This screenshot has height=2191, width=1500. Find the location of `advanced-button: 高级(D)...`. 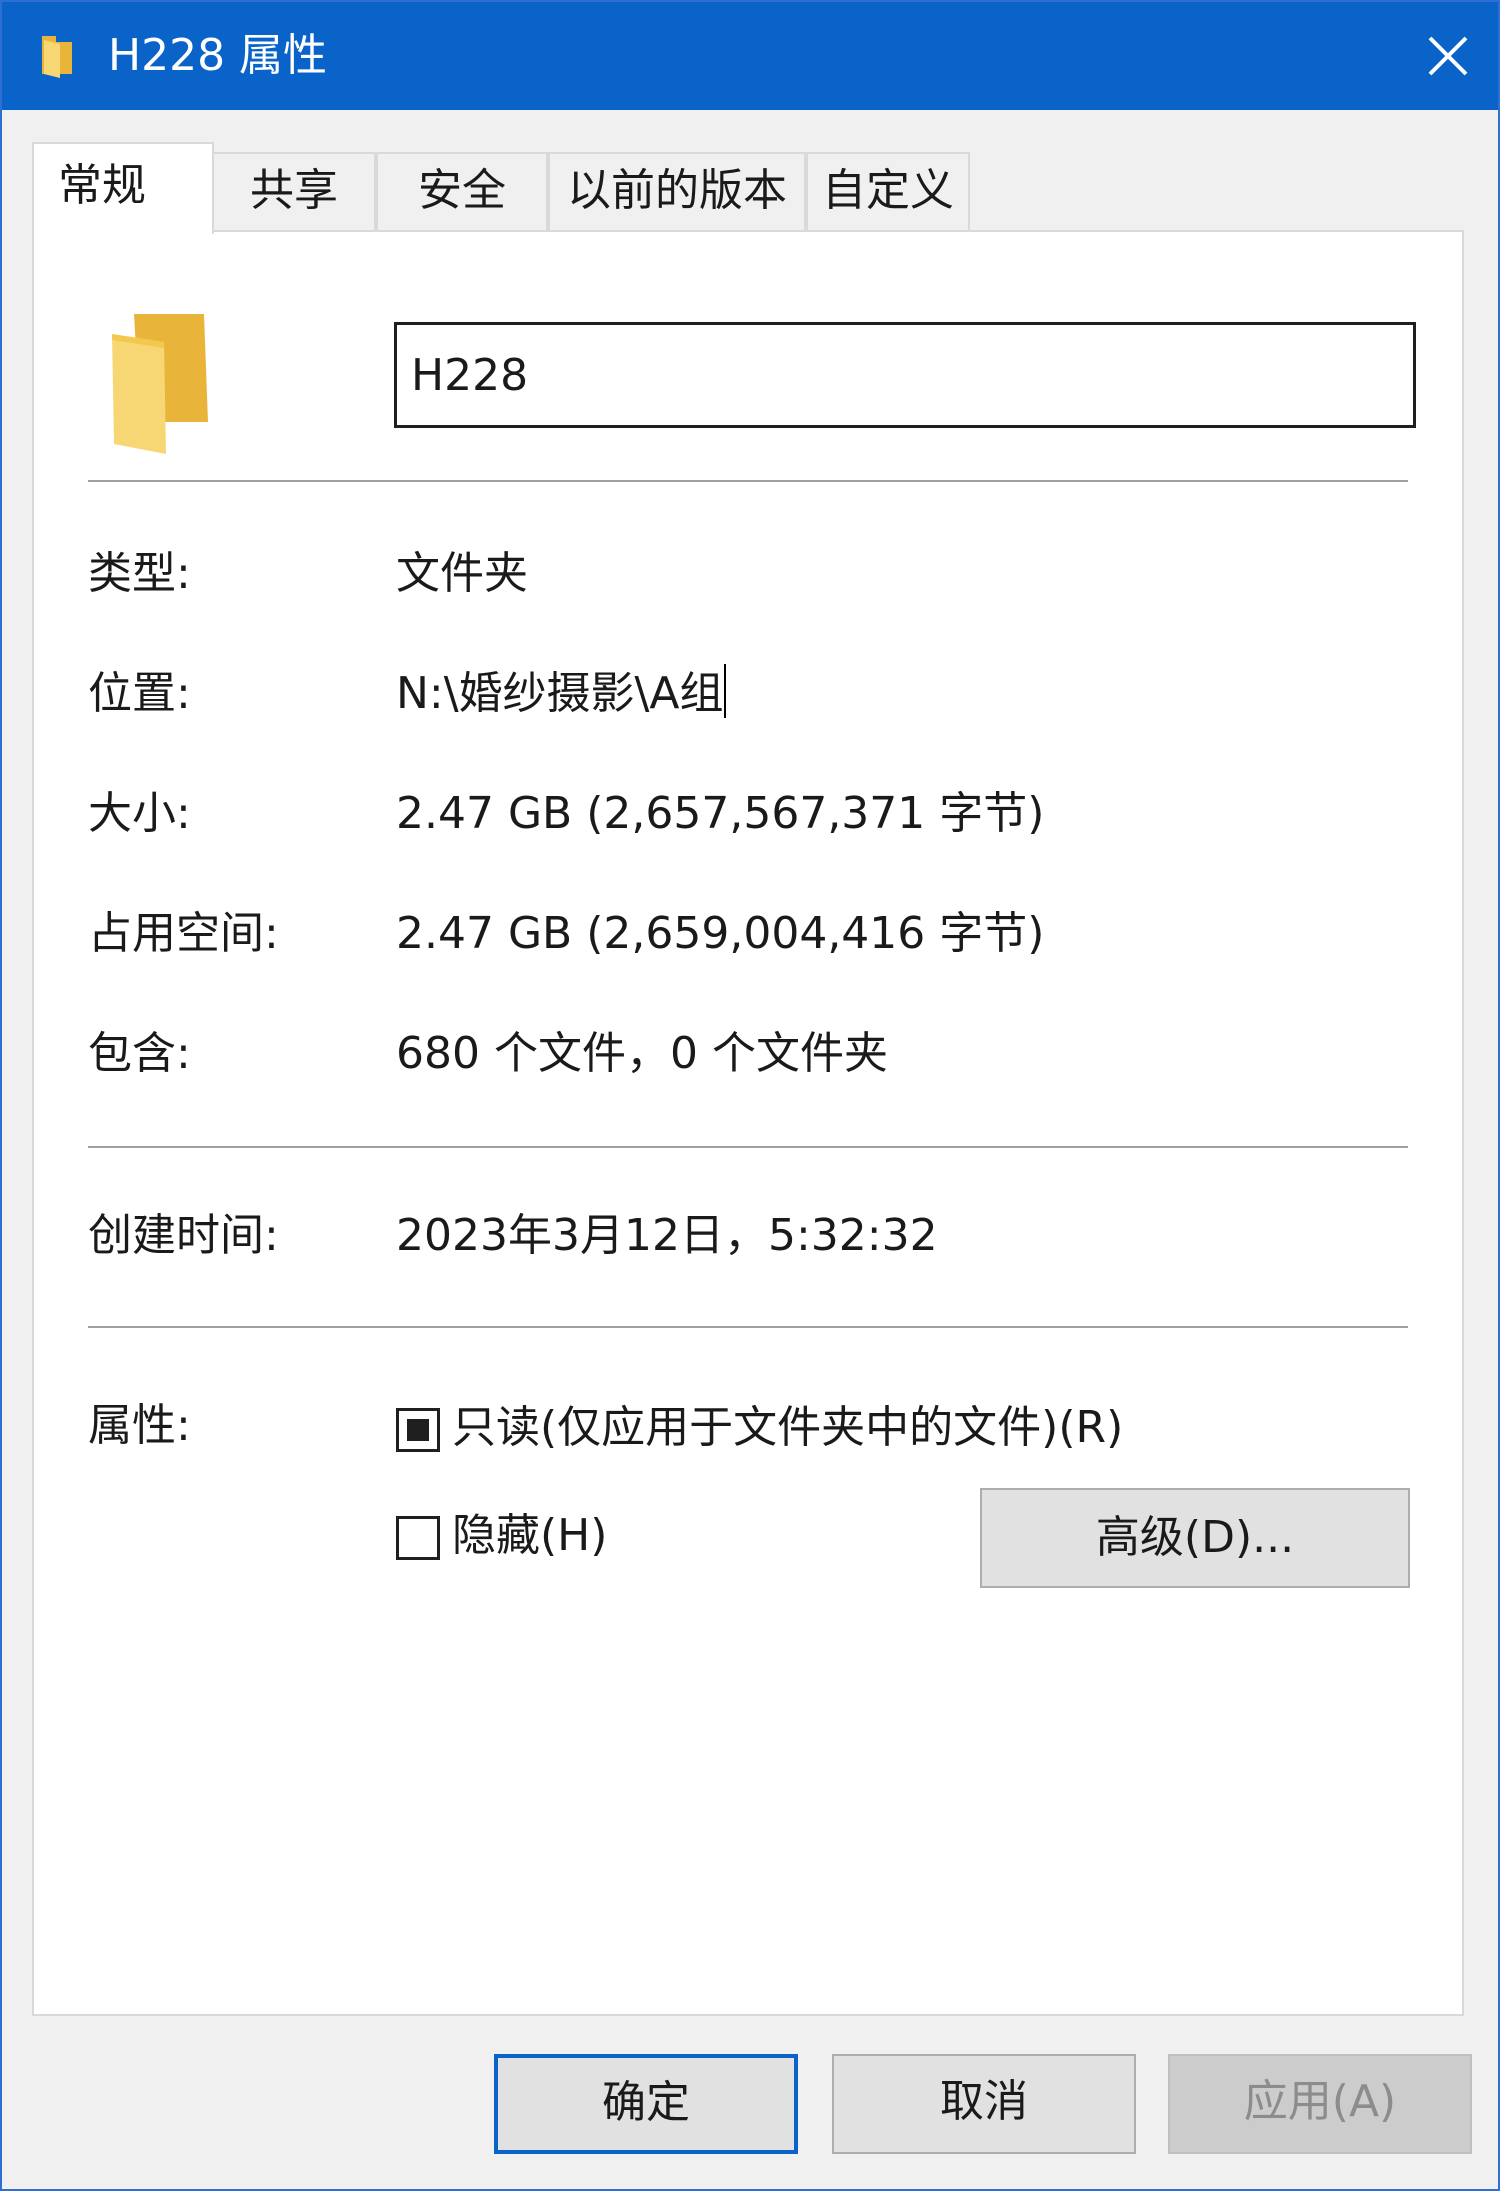

advanced-button: 高级(D)... is located at coordinates (1195, 1538).